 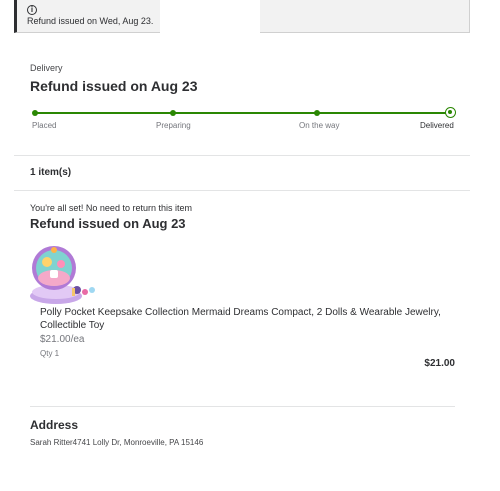 I want to click on step-label-placed: Placed, so click(x=44, y=125).